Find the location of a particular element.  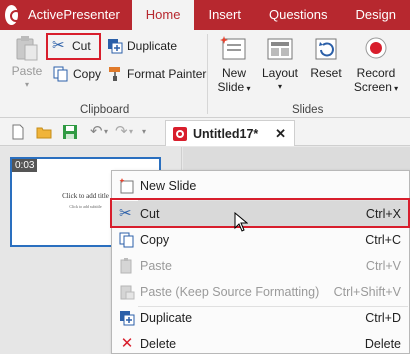

slide-duration-badge: 0:03 is located at coordinates (25, 165).